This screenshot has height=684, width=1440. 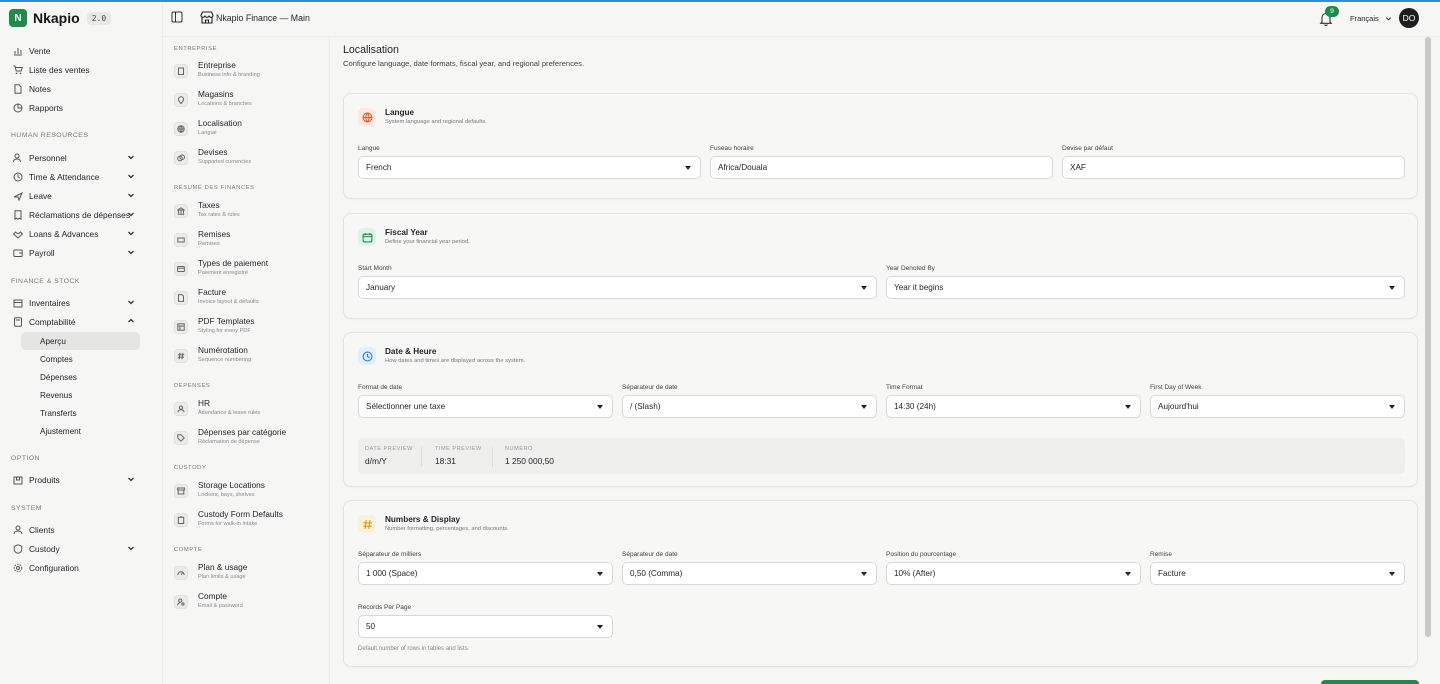 What do you see at coordinates (249, 101) in the screenshot?
I see `settings-item-magasins: Magasins Locations & branches` at bounding box center [249, 101].